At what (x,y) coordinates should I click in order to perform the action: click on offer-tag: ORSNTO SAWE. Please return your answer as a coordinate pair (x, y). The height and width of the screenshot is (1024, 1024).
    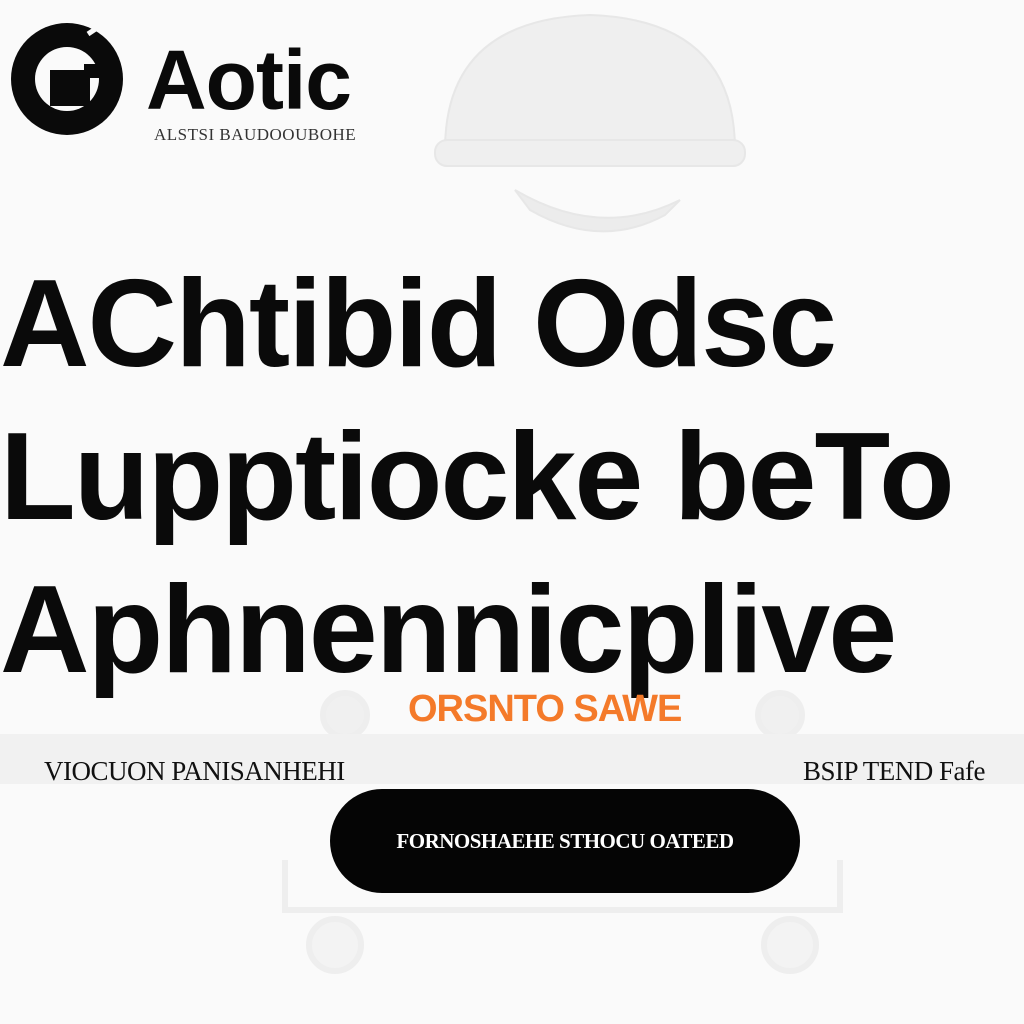
    Looking at the image, I should click on (545, 709).